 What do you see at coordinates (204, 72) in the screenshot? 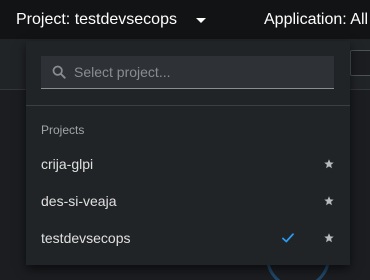
I see `project-search-input` at bounding box center [204, 72].